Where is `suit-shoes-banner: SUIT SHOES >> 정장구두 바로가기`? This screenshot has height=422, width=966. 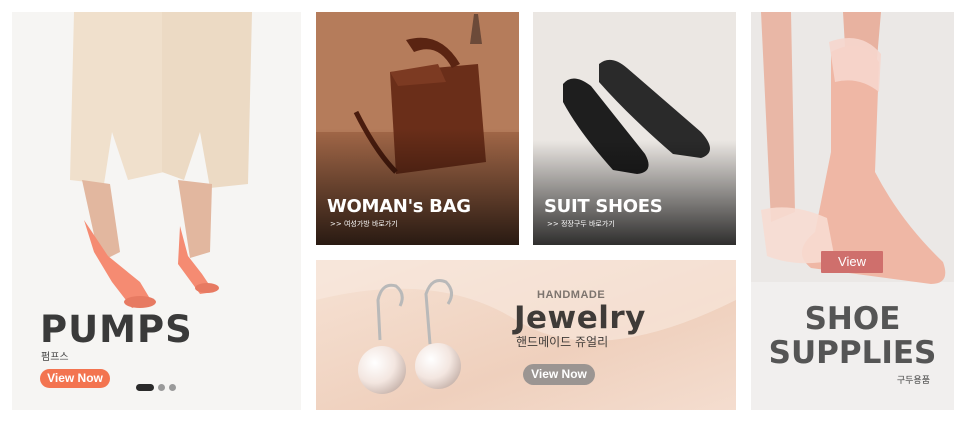
suit-shoes-banner: SUIT SHOES >> 정장구두 바로가기 is located at coordinates (634, 128).